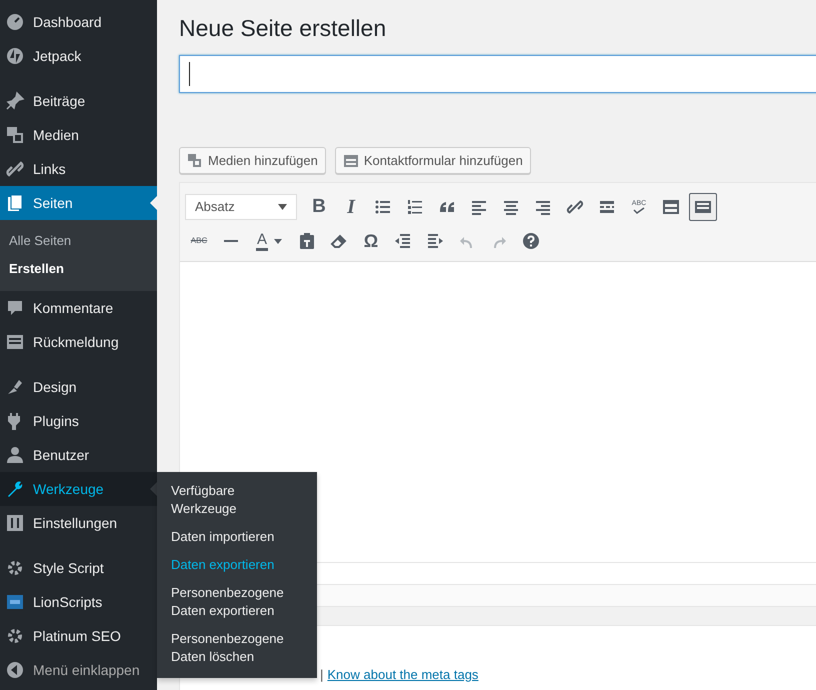  Describe the element at coordinates (269, 241) in the screenshot. I see `text-color-button: A` at that location.